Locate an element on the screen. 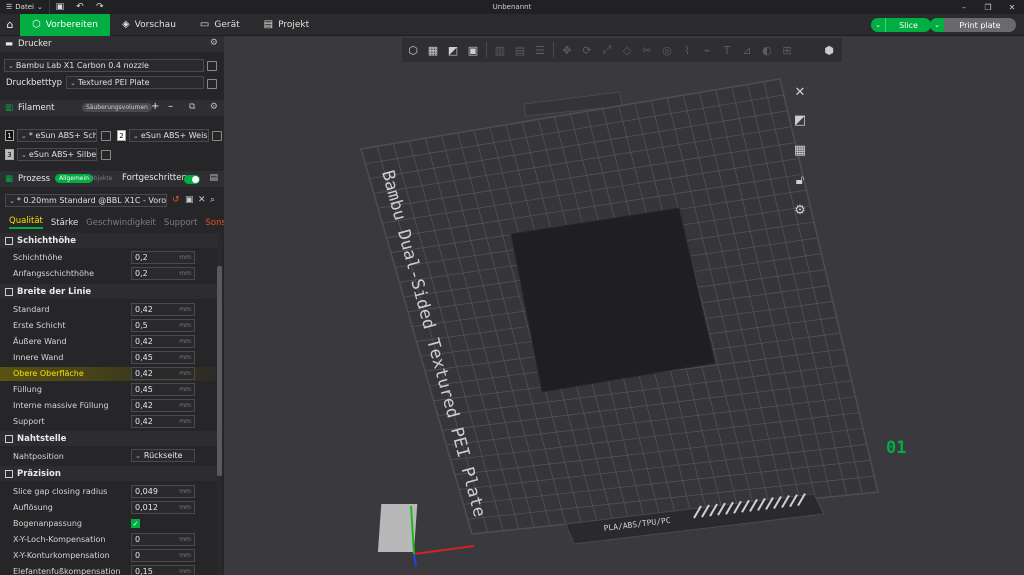 The image size is (1024, 575). redo-icon: ↷ is located at coordinates (100, 7).